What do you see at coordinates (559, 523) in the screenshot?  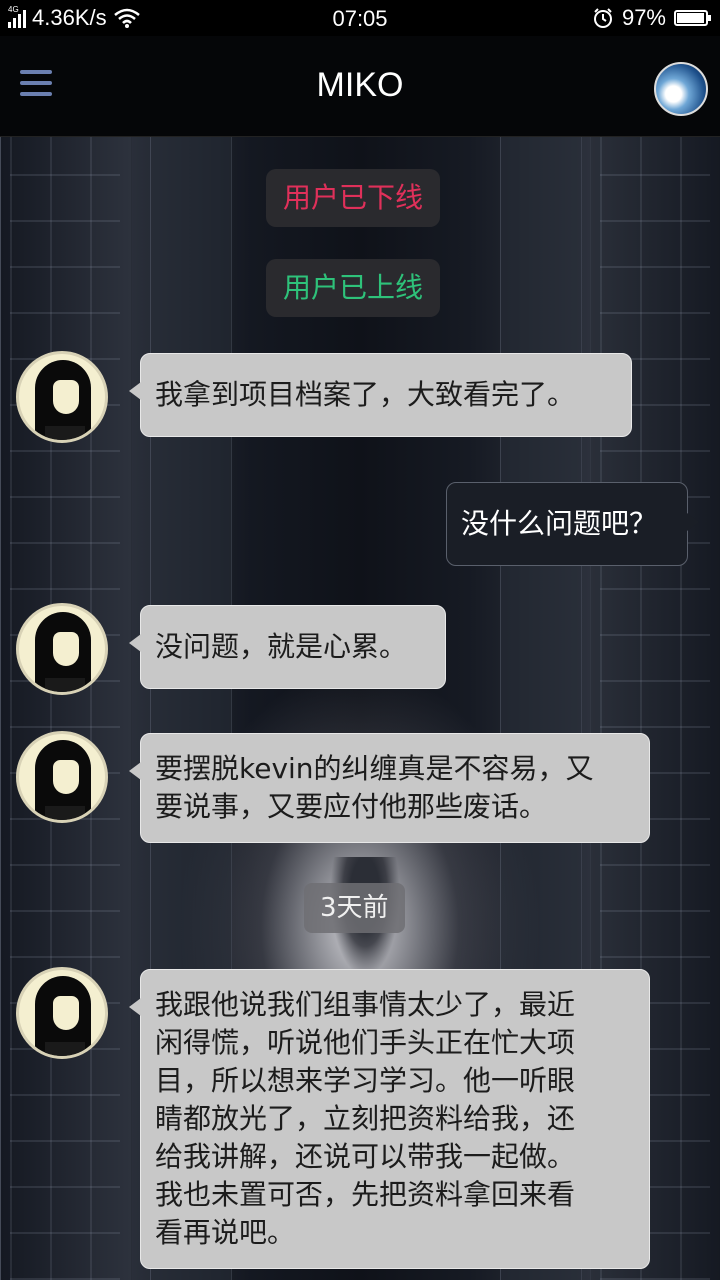 I see `message-text: 没什么问题吧？` at bounding box center [559, 523].